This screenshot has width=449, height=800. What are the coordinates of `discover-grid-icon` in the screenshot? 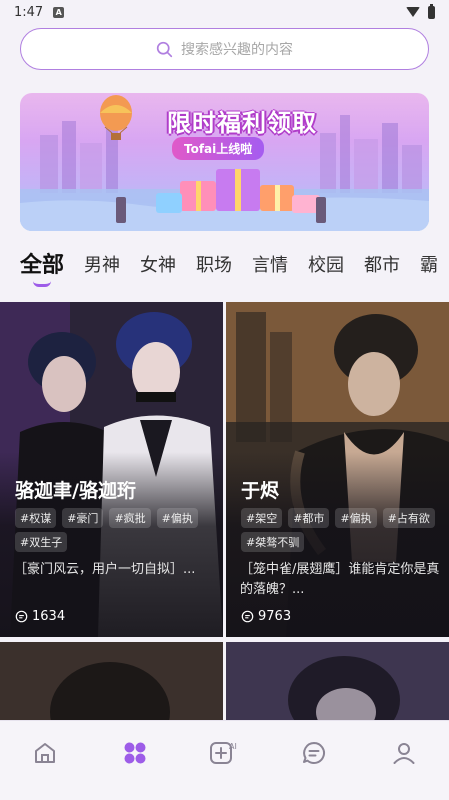 It's located at (135, 753).